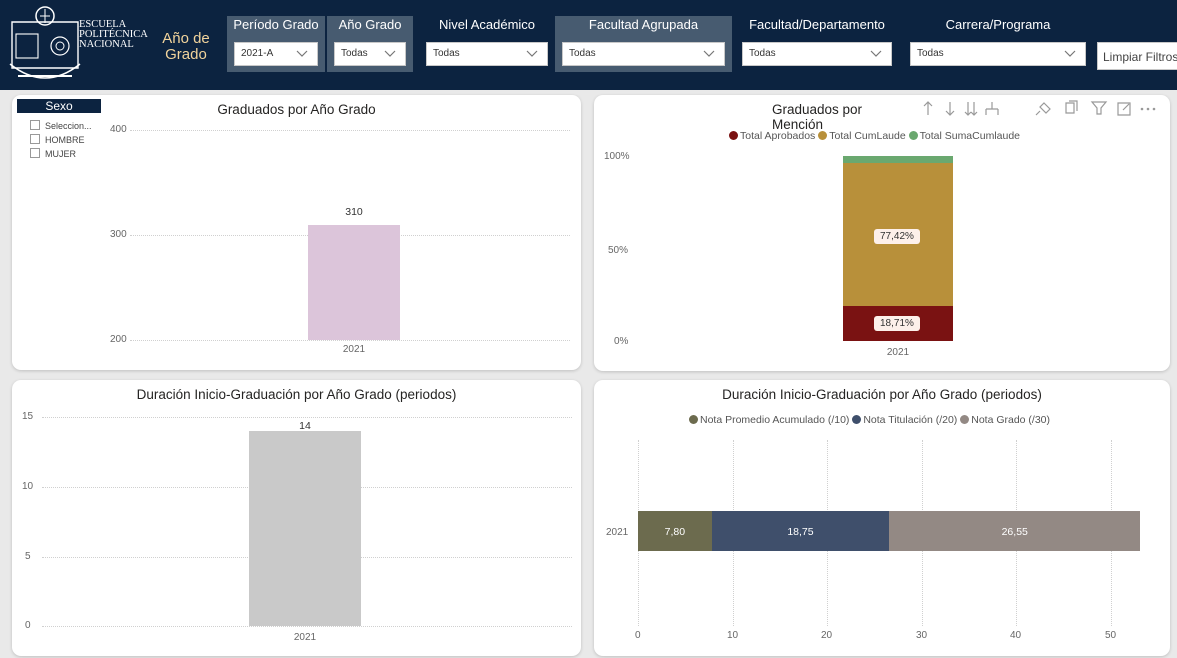 The height and width of the screenshot is (658, 1177). Describe the element at coordinates (898, 160) in the screenshot. I see `bar-segment-total-sumacumlaude` at that location.